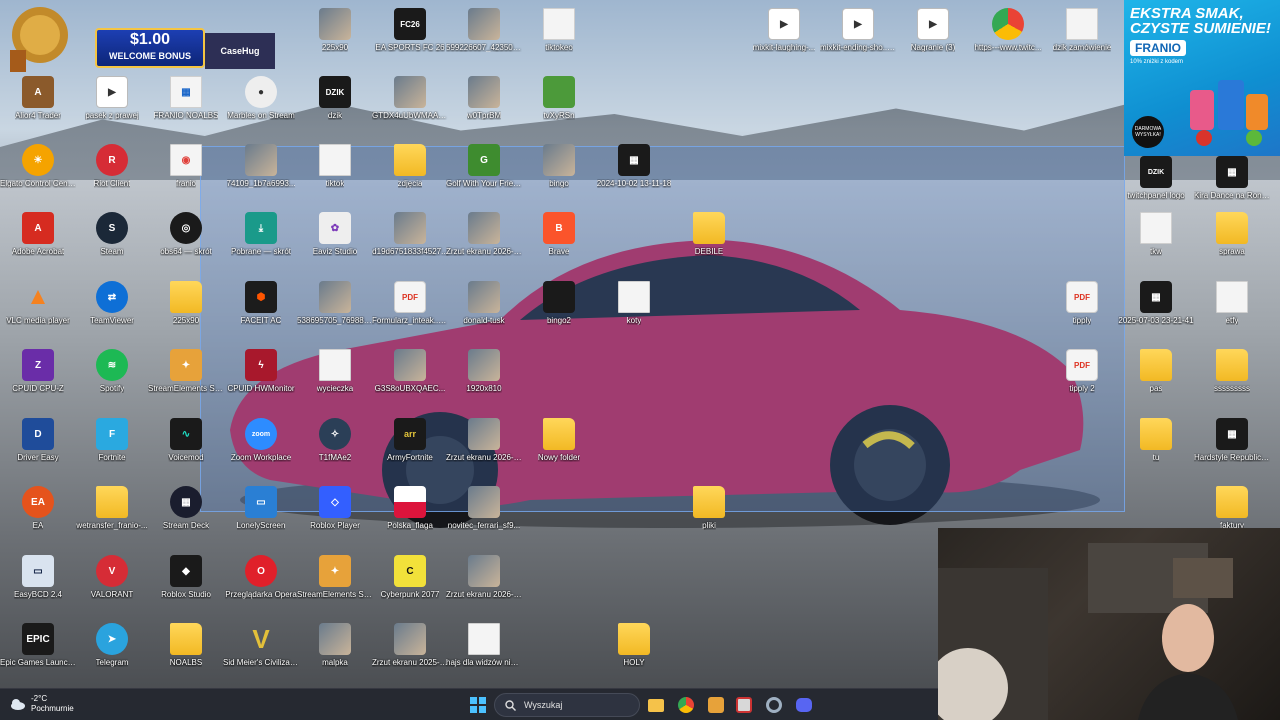 This screenshot has width=1280, height=720. I want to click on desktop-icon-t1fmae2: ✧ T1fMAe2, so click(335, 451).